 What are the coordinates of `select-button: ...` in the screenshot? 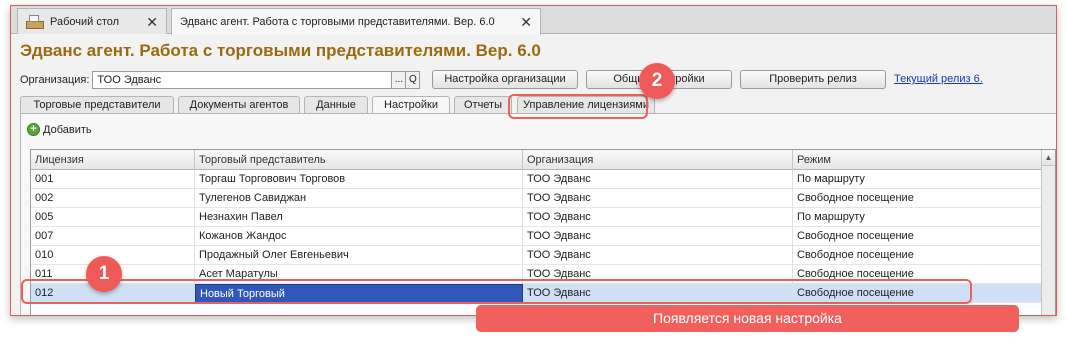 It's located at (399, 80).